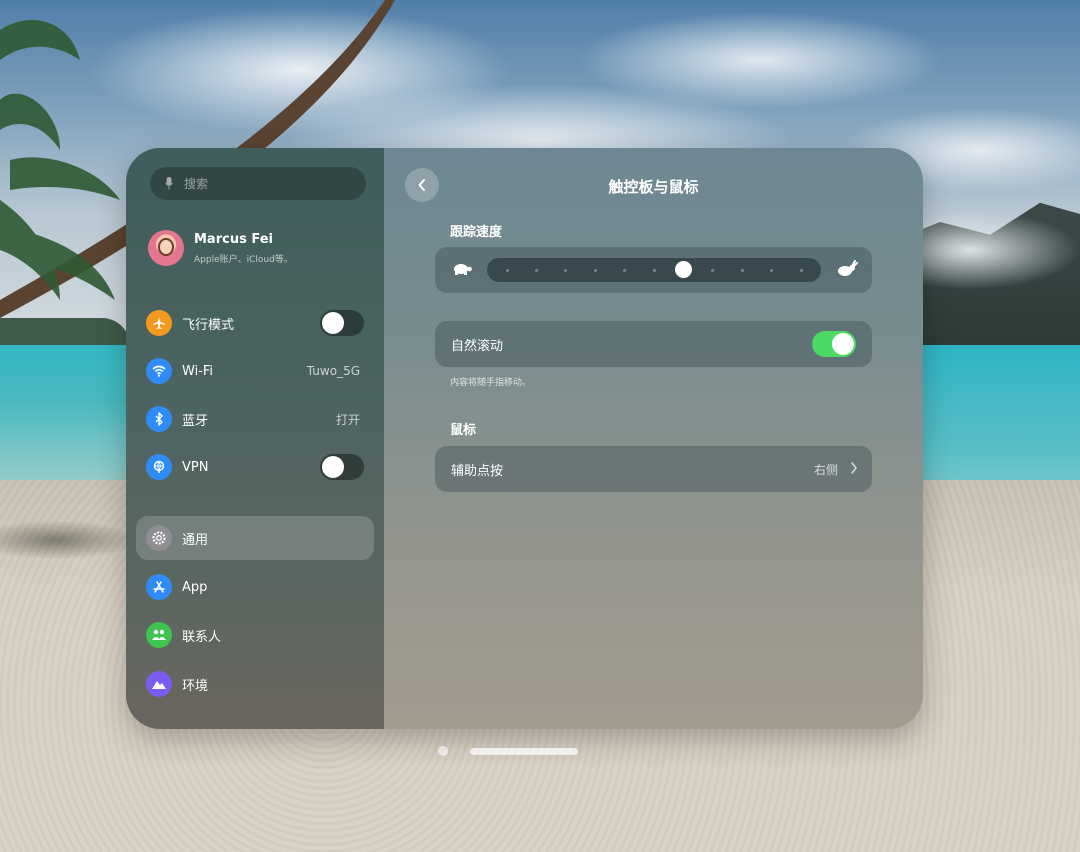 The height and width of the screenshot is (852, 1080). I want to click on tracking-speed-slider, so click(654, 270).